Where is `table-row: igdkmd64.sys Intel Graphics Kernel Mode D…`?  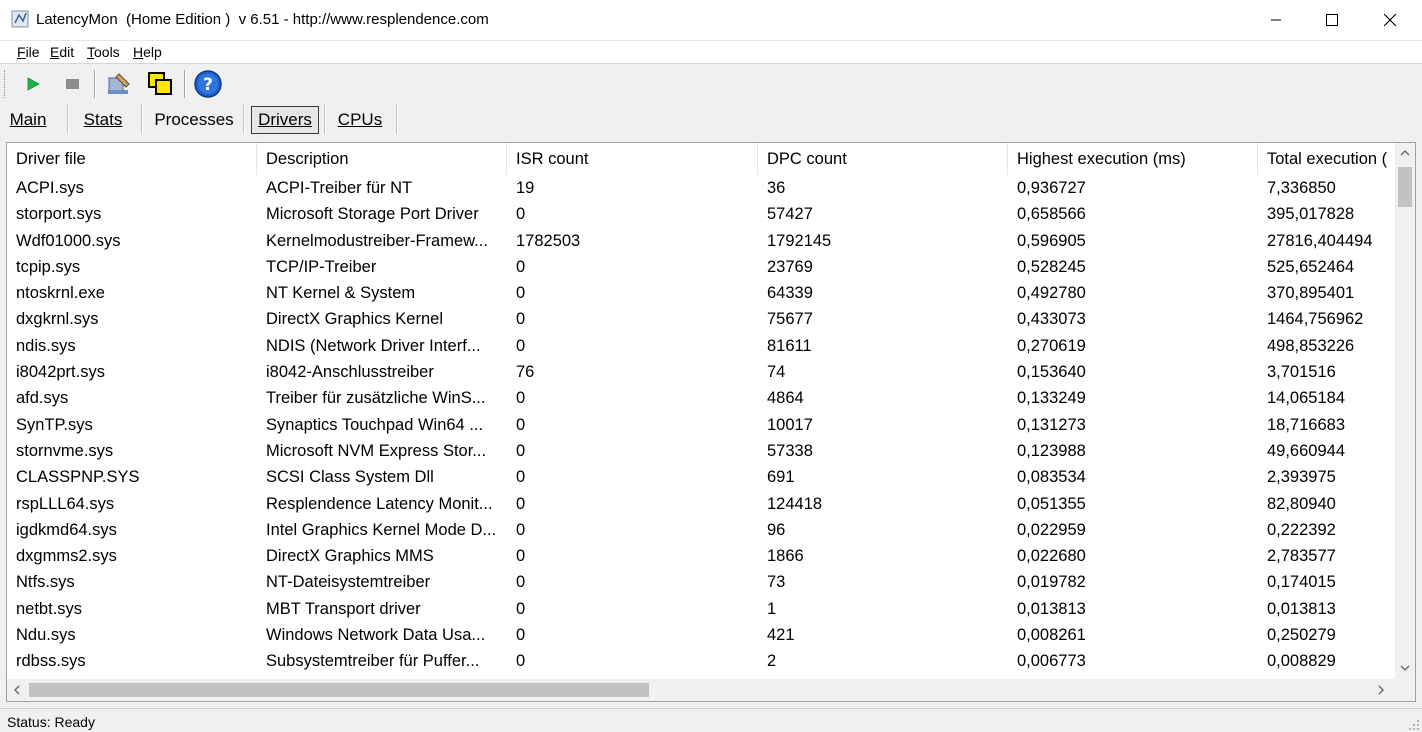
table-row: igdkmd64.sys Intel Graphics Kernel Mode D… is located at coordinates (699, 530).